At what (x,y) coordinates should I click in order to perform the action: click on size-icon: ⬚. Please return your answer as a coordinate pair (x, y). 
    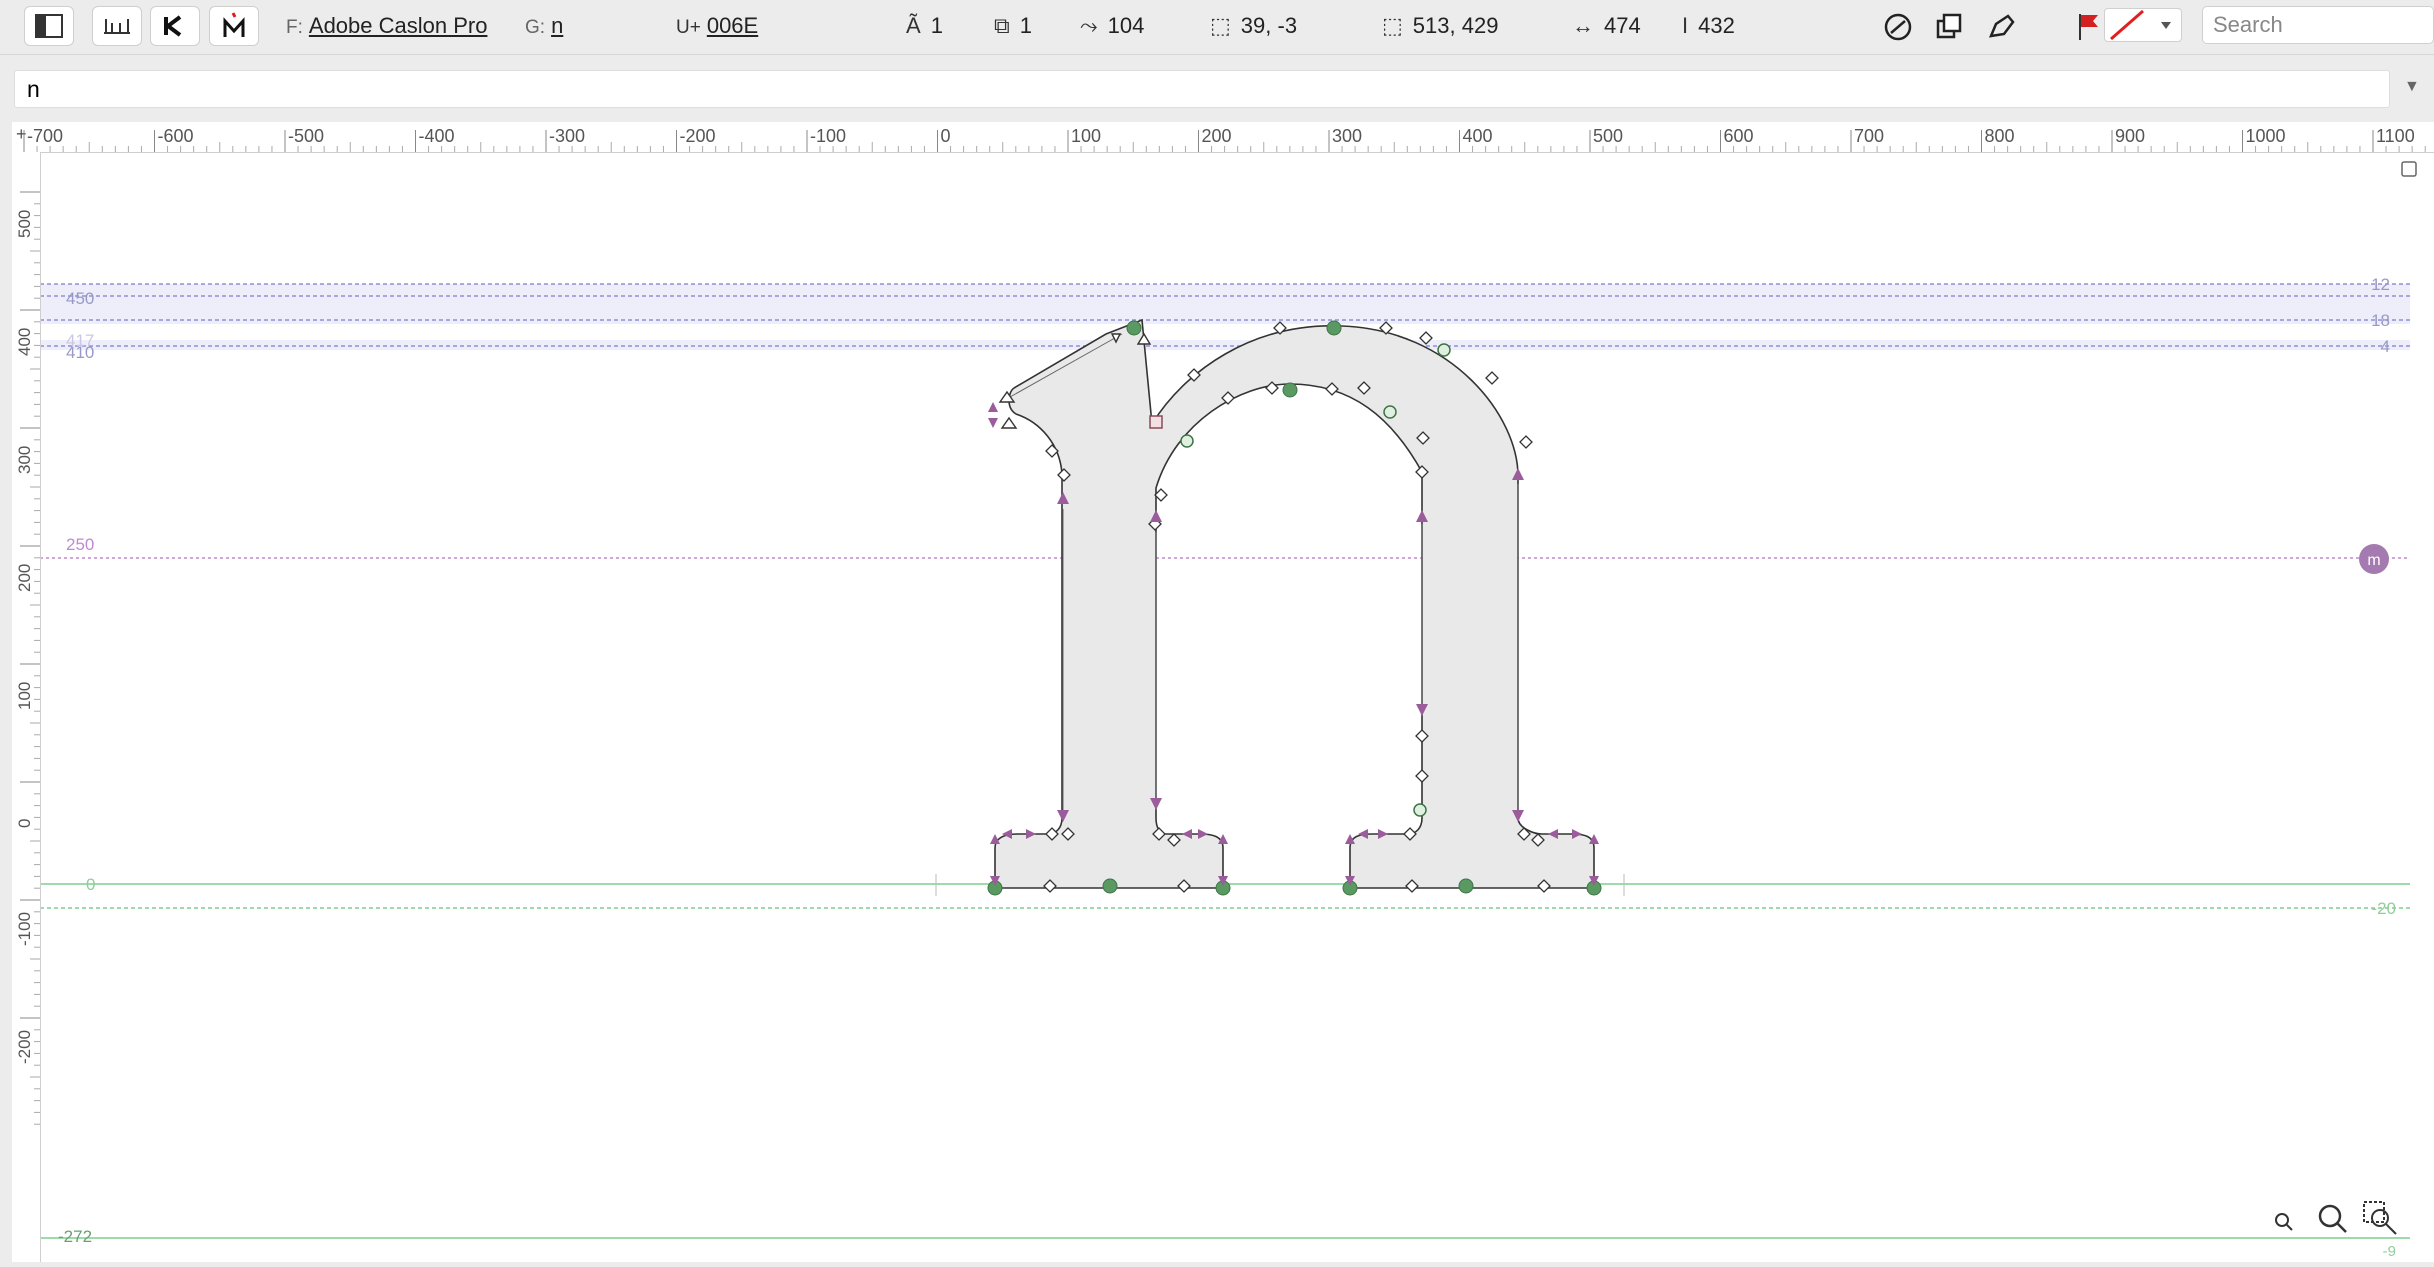
    Looking at the image, I should click on (1392, 25).